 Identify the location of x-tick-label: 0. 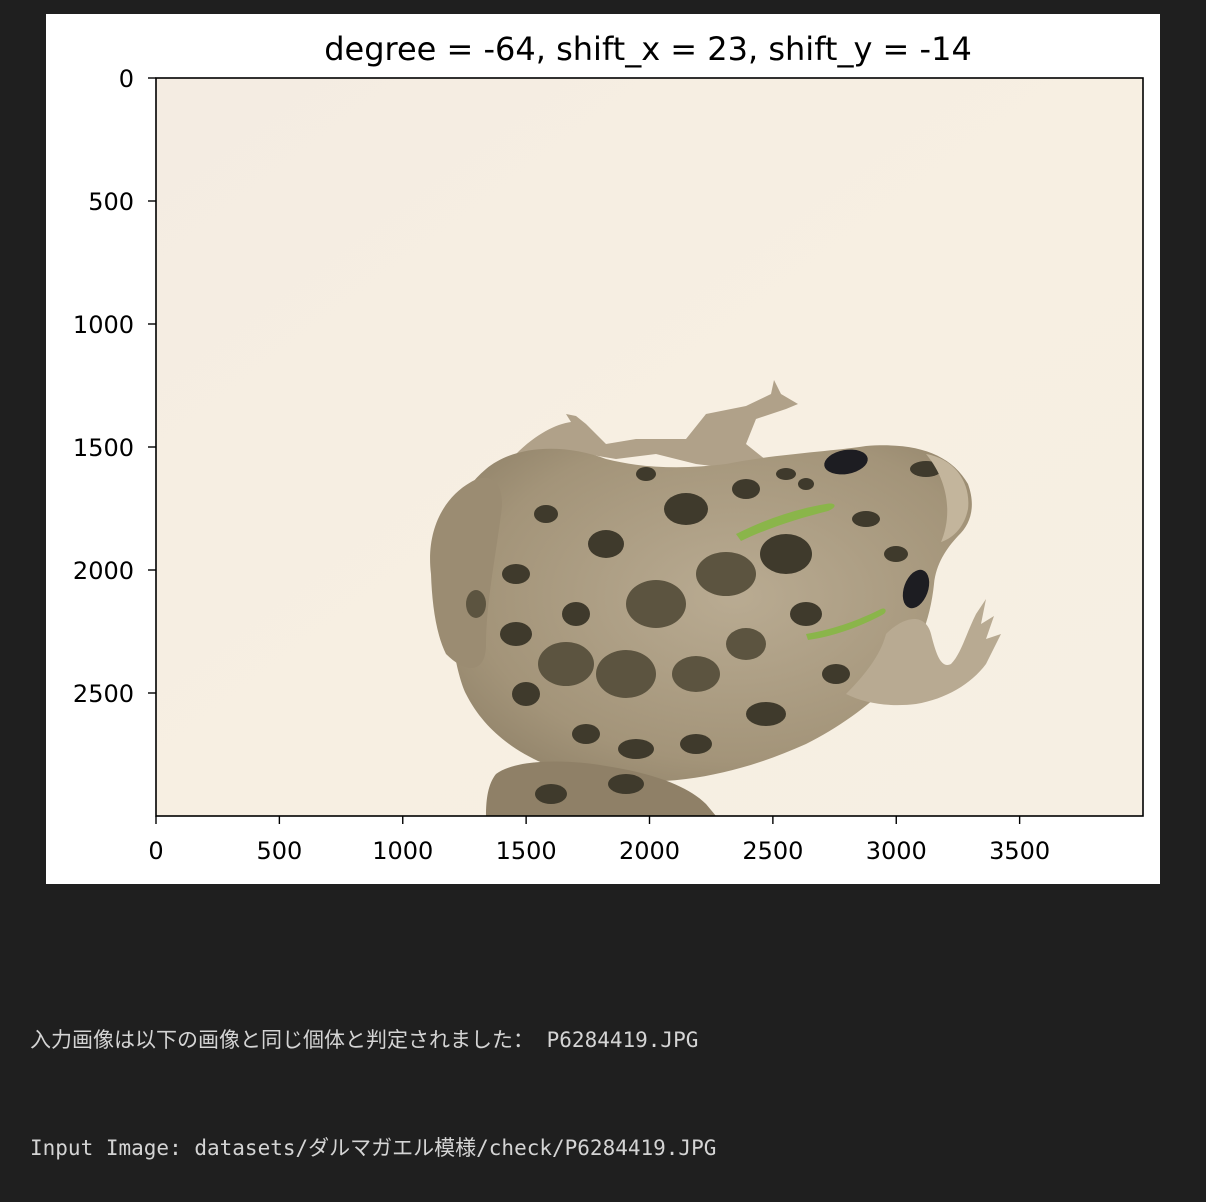
(155, 851).